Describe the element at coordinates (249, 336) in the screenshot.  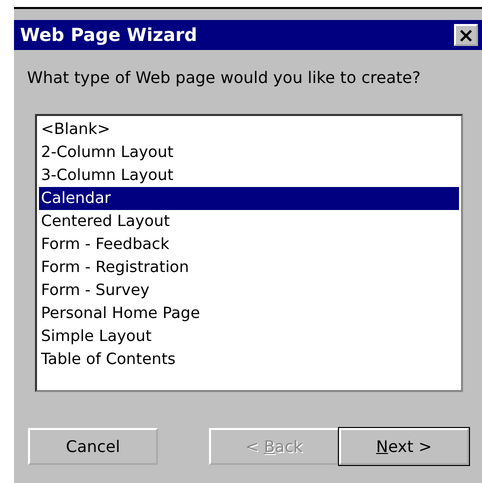
I see `list-item: Simple Layout` at that location.